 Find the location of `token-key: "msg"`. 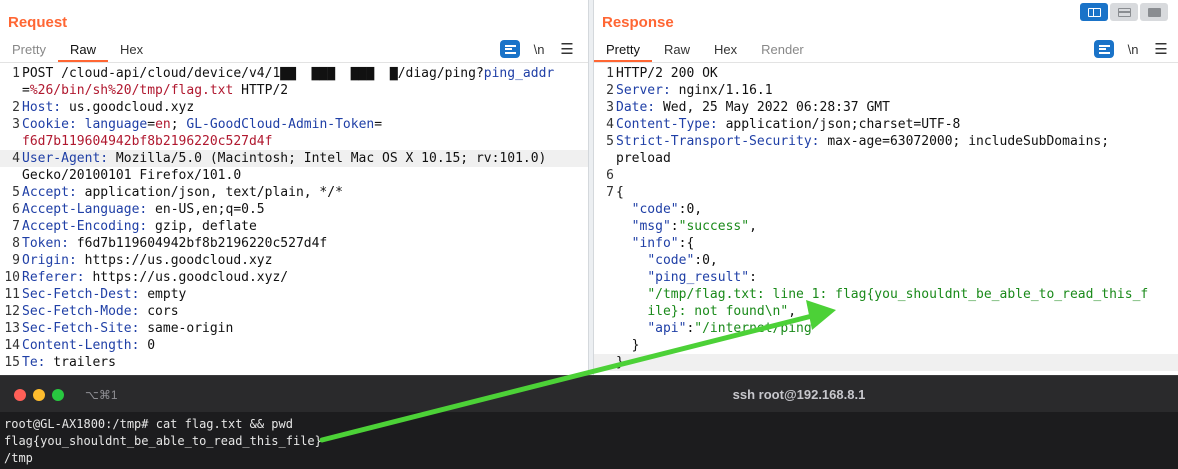

token-key: "msg" is located at coordinates (651, 226).